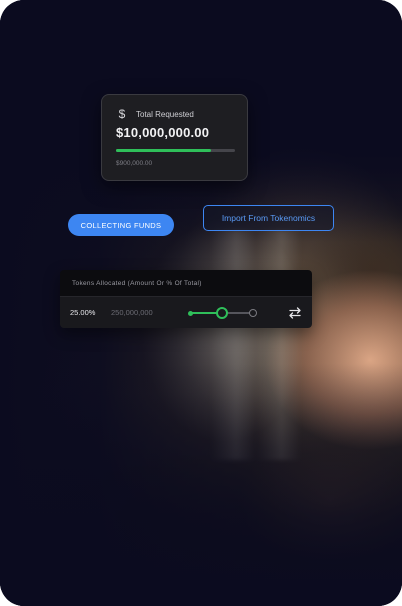 The width and height of the screenshot is (402, 606). Describe the element at coordinates (295, 313) in the screenshot. I see `swap-arrows-icon` at that location.